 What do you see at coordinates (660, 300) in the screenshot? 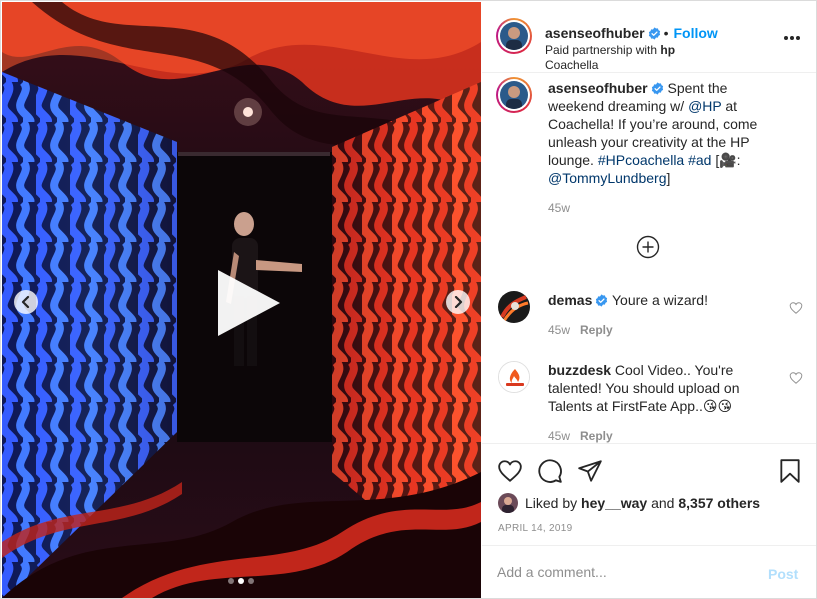
I see `comment-body: Youre a wizard!` at bounding box center [660, 300].